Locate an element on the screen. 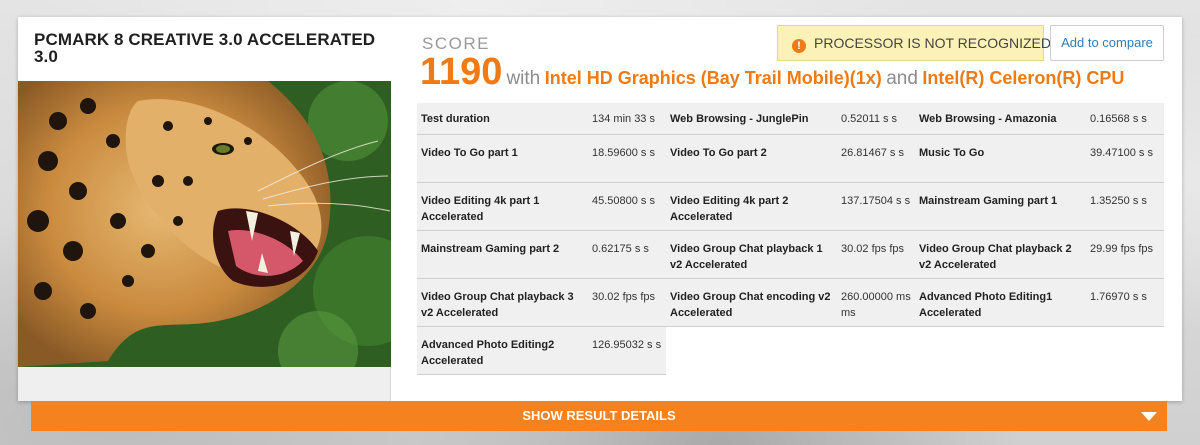  cpu-link: Intel(R) Celeron(R) CPU is located at coordinates (1023, 78).